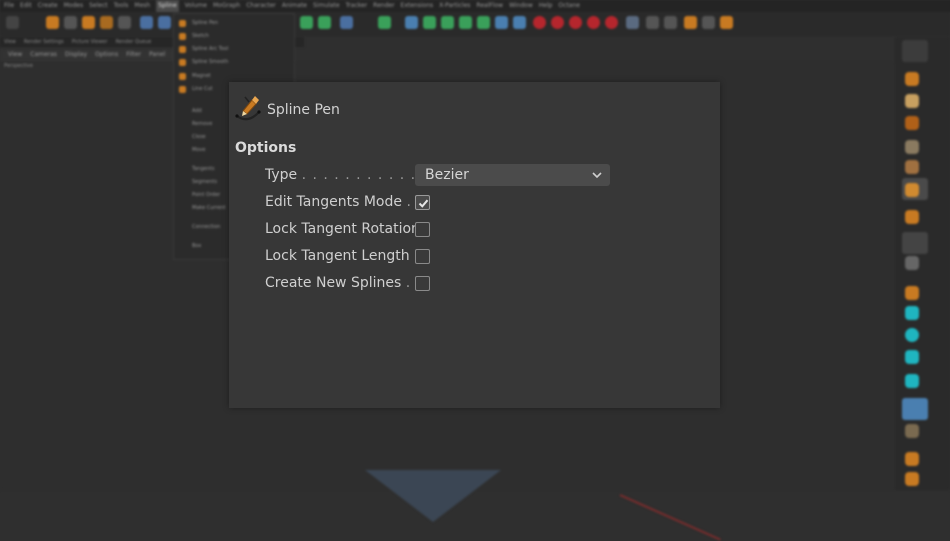 This screenshot has width=950, height=541. I want to click on menu-mograph: MoGraph, so click(226, 6).